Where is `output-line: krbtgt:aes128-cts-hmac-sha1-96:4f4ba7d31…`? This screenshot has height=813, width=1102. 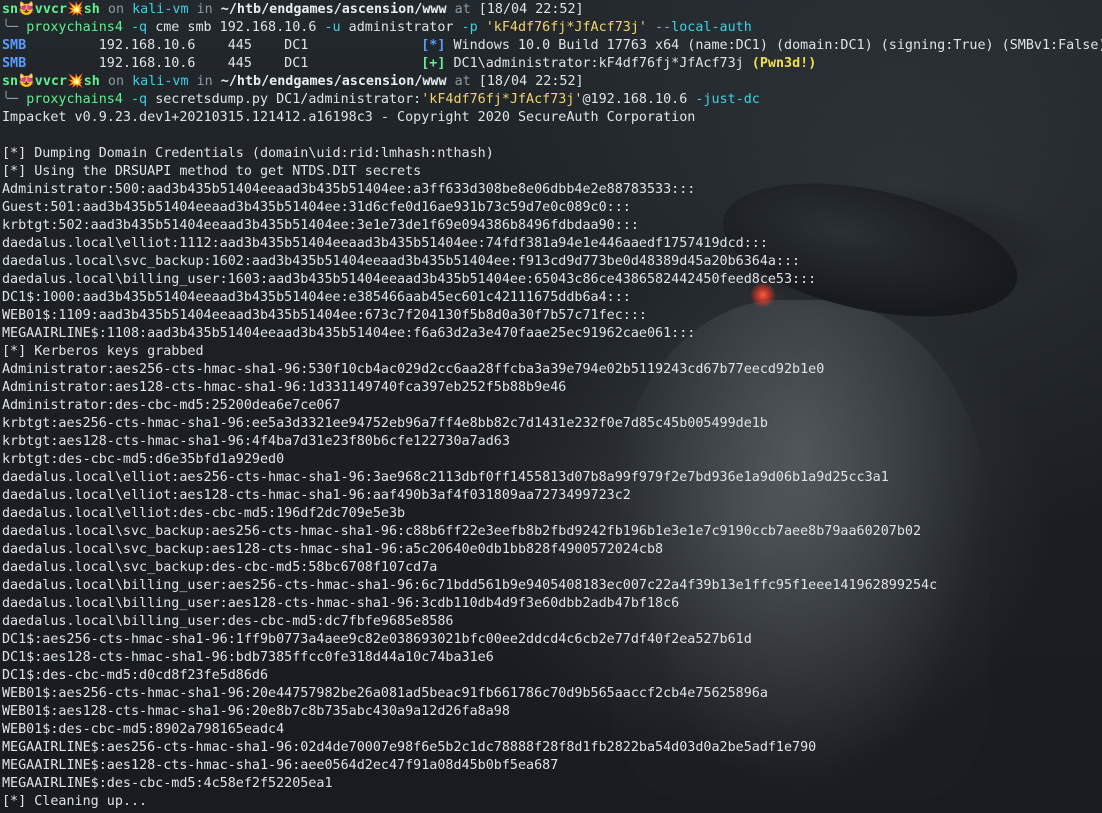
output-line: krbtgt:aes128-cts-hmac-sha1-96:4f4ba7d31… is located at coordinates (256, 441).